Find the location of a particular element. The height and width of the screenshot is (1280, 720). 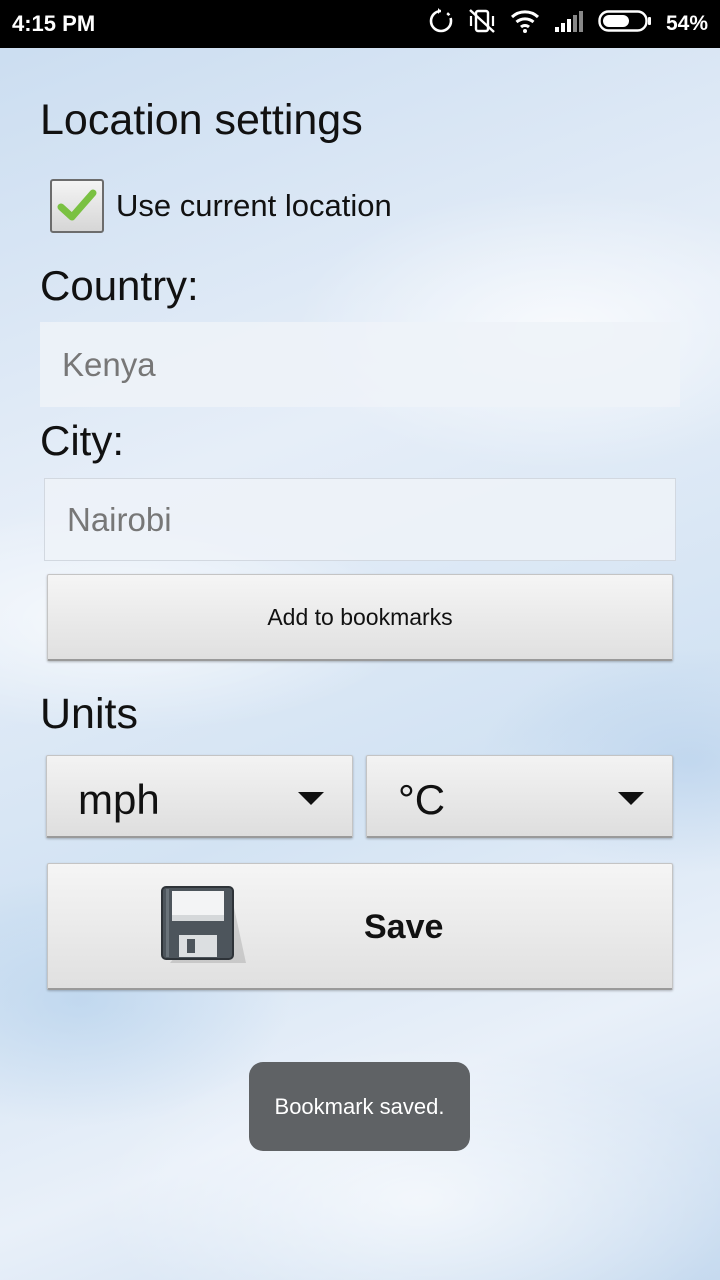

city-value: Nairobi is located at coordinates (119, 519).